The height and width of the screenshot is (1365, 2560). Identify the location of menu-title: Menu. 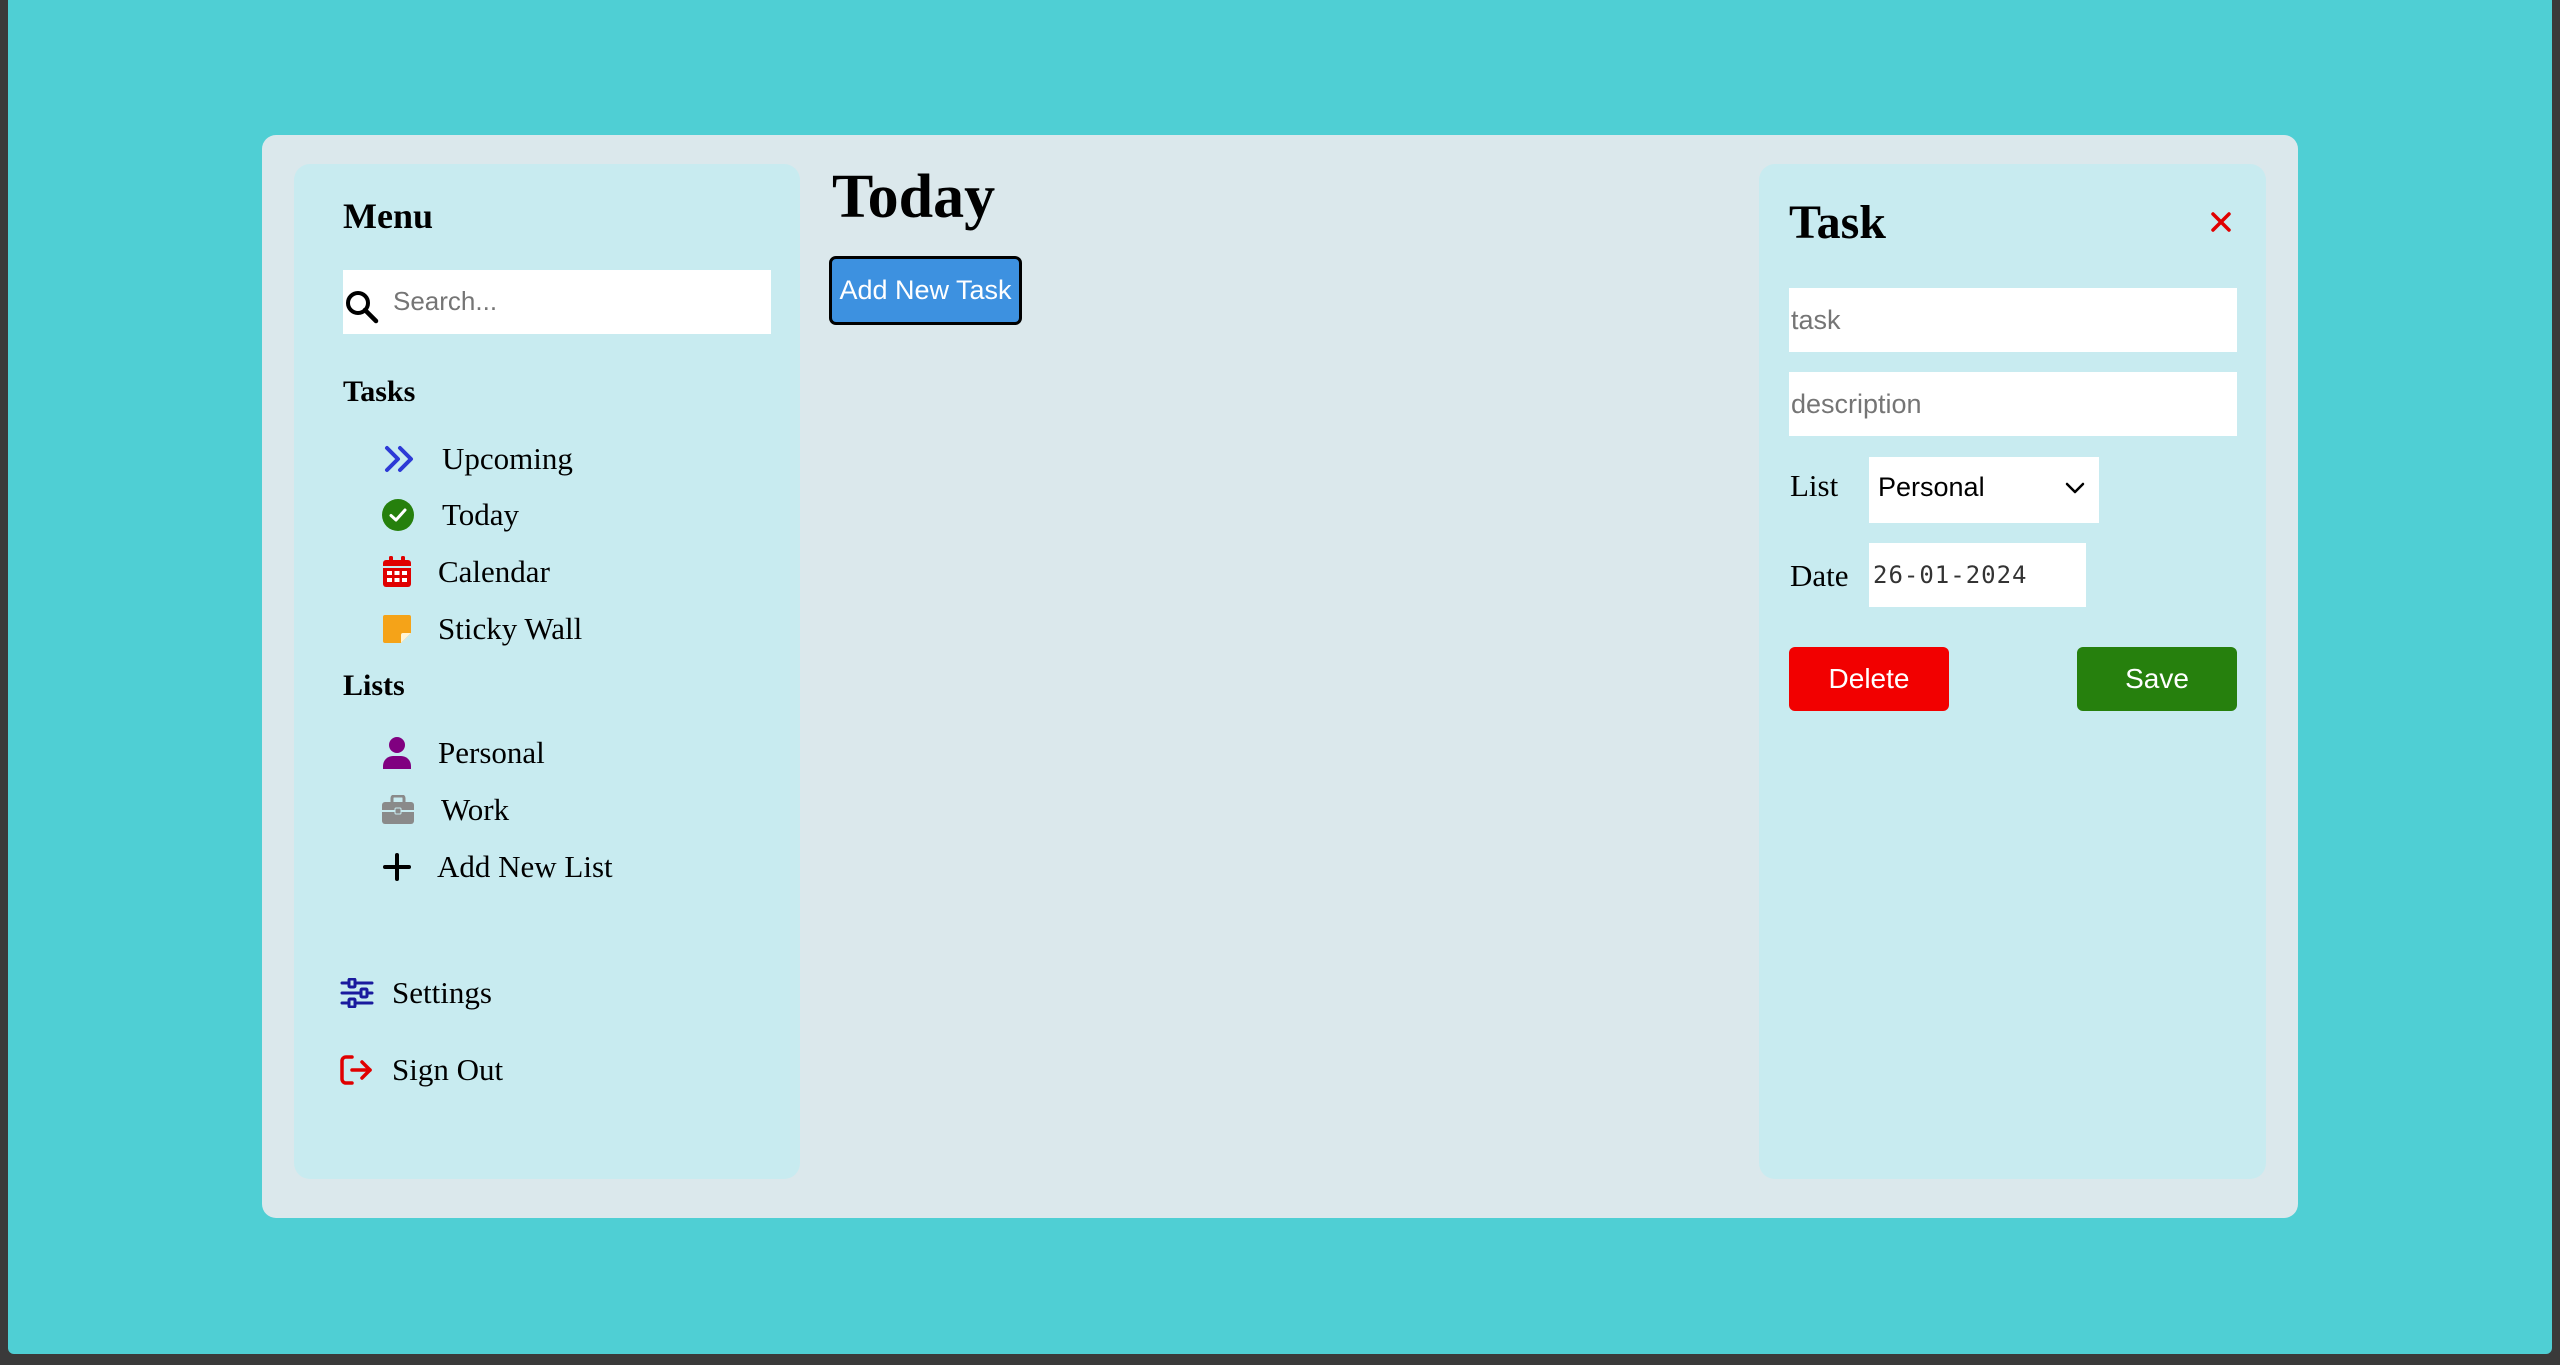
(388, 216).